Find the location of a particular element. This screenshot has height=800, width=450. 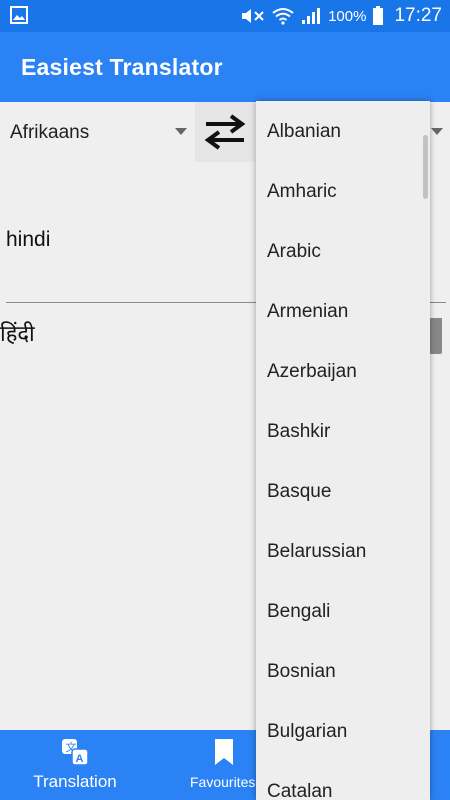

target-dropdown-arrow-icon is located at coordinates (437, 131).